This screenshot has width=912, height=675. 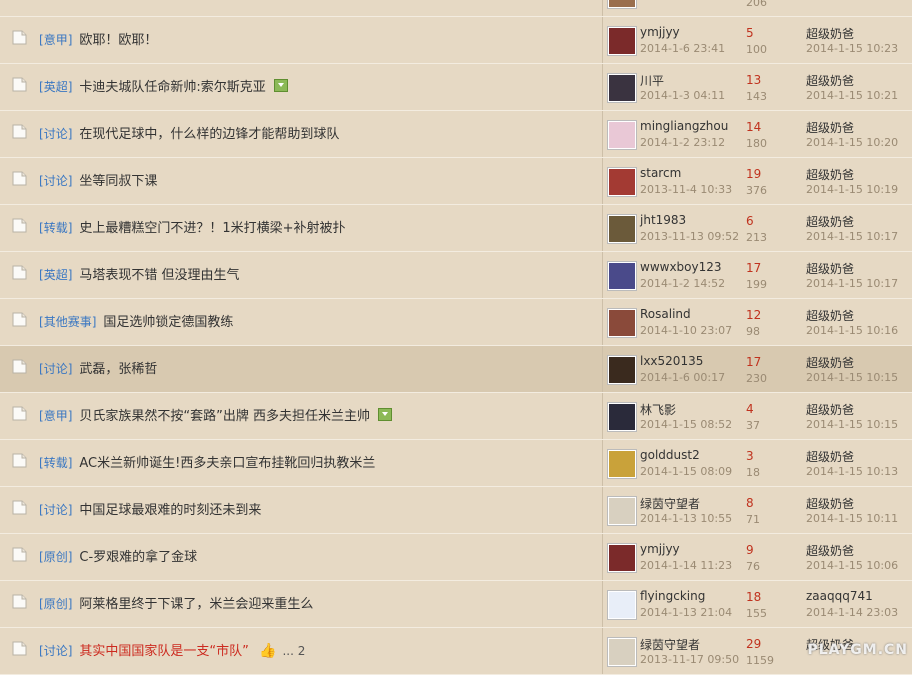 What do you see at coordinates (168, 322) in the screenshot?
I see `thread-title-link: 国足选帅锁定德国教练` at bounding box center [168, 322].